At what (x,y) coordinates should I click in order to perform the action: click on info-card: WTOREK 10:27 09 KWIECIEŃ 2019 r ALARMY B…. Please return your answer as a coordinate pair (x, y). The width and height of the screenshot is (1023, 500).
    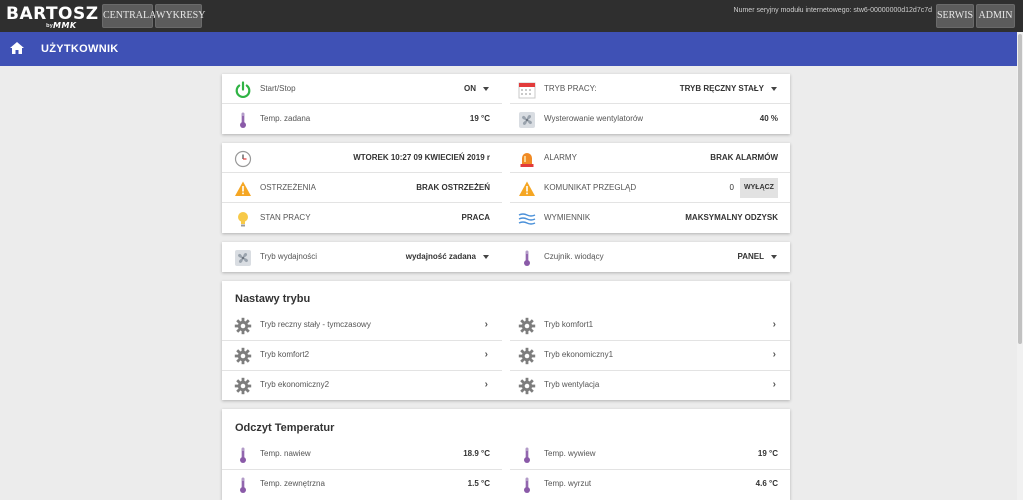
    Looking at the image, I should click on (506, 188).